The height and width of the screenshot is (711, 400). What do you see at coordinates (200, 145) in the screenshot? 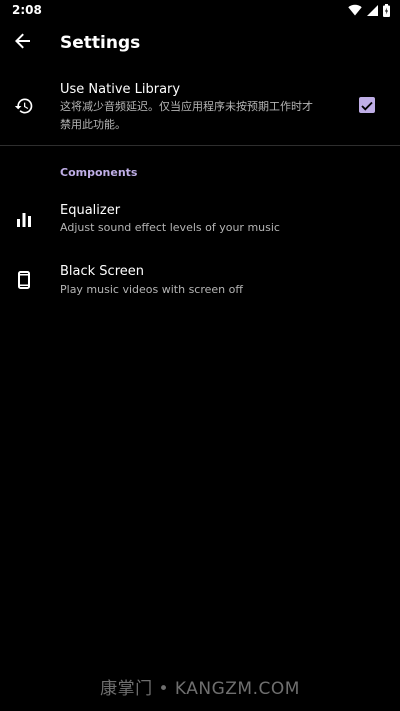
I see `divider` at bounding box center [200, 145].